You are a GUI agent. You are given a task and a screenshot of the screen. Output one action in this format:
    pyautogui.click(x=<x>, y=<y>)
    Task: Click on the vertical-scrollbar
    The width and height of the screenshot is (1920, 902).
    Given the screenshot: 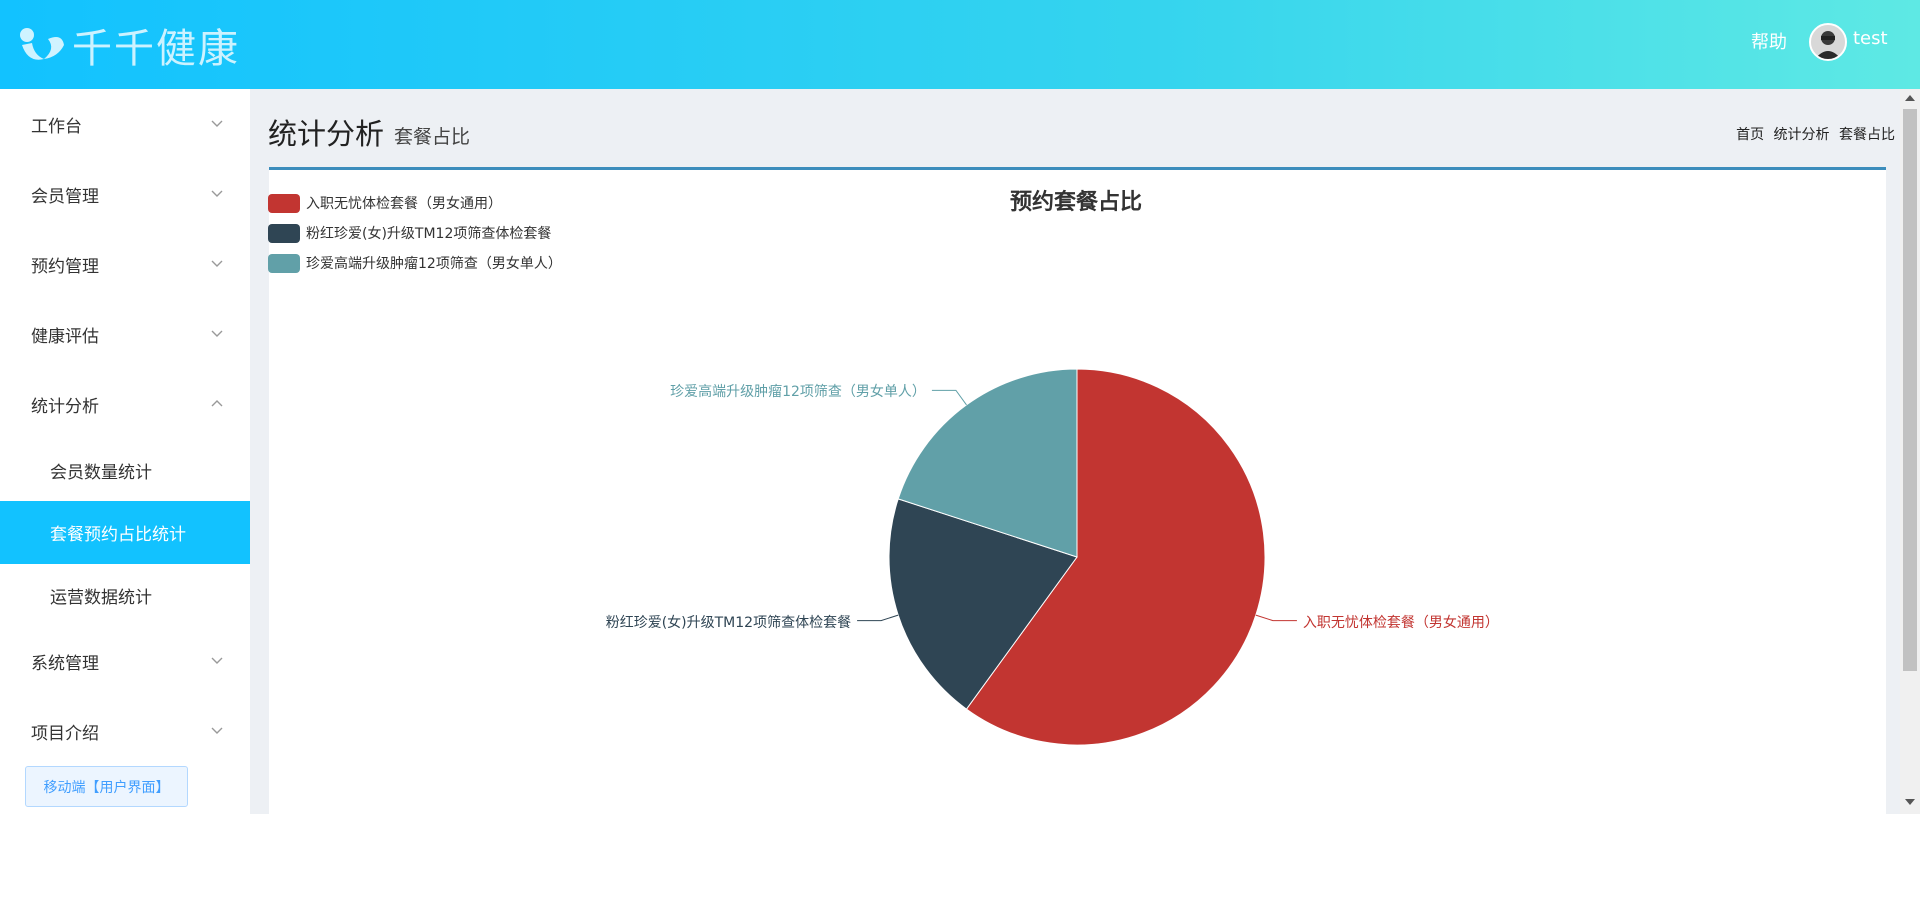 What is the action you would take?
    pyautogui.click(x=1910, y=451)
    